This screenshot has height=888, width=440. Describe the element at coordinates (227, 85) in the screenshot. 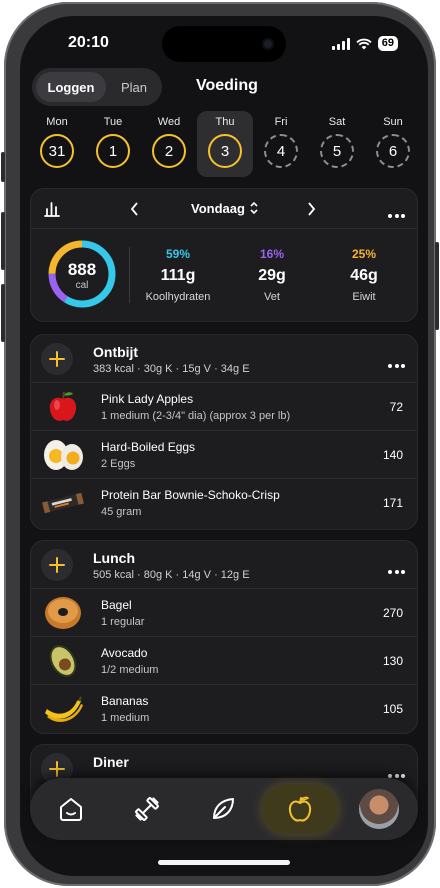

I see `page-title: Voeding` at that location.